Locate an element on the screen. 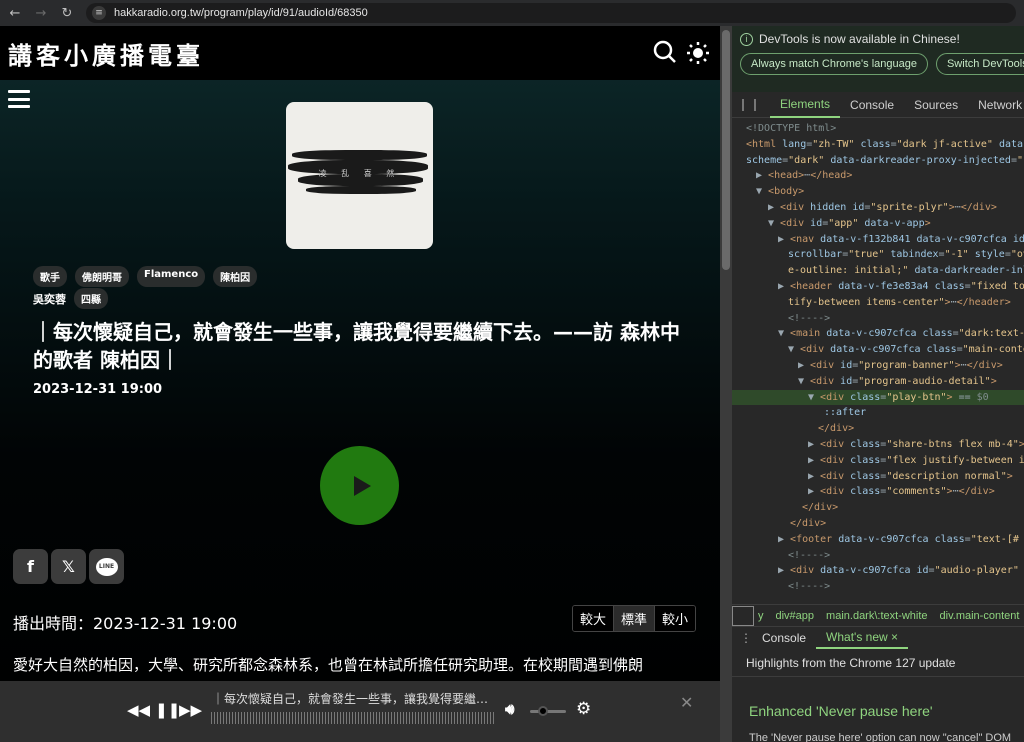 This screenshot has width=1024, height=742. volume-slider is located at coordinates (548, 711).